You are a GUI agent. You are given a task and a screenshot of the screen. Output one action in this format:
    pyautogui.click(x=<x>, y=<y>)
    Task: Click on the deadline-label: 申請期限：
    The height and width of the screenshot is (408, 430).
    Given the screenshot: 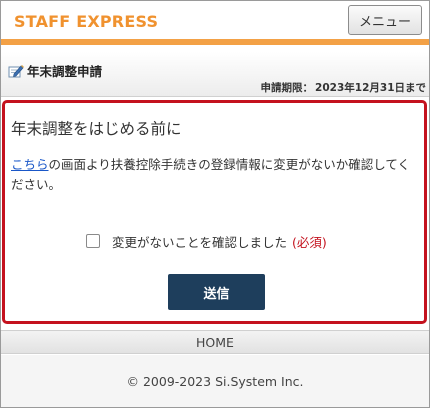 What is the action you would take?
    pyautogui.click(x=287, y=88)
    